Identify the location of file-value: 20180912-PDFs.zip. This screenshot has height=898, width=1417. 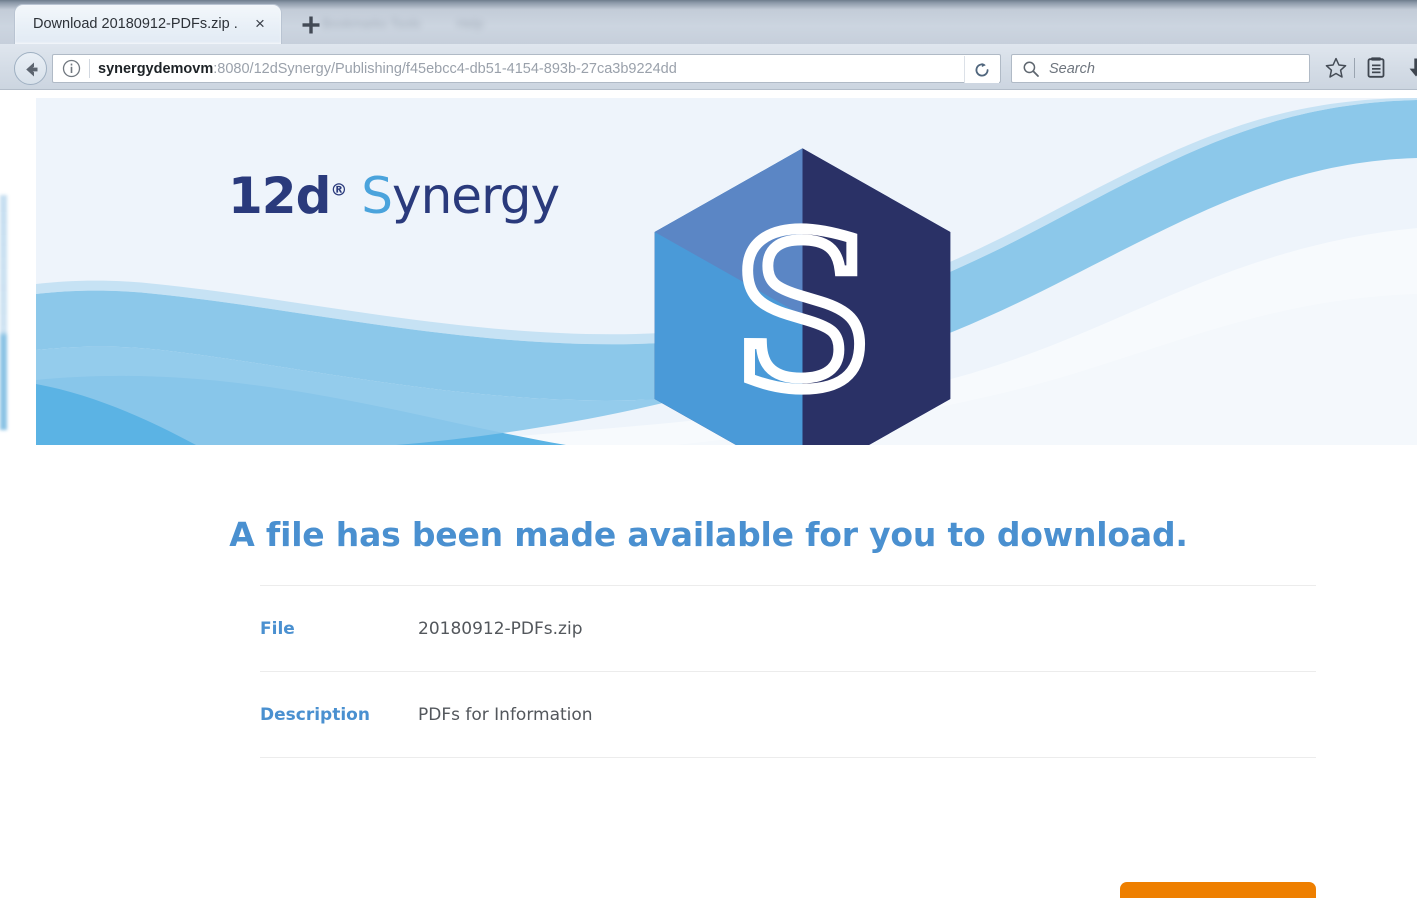
(500, 628).